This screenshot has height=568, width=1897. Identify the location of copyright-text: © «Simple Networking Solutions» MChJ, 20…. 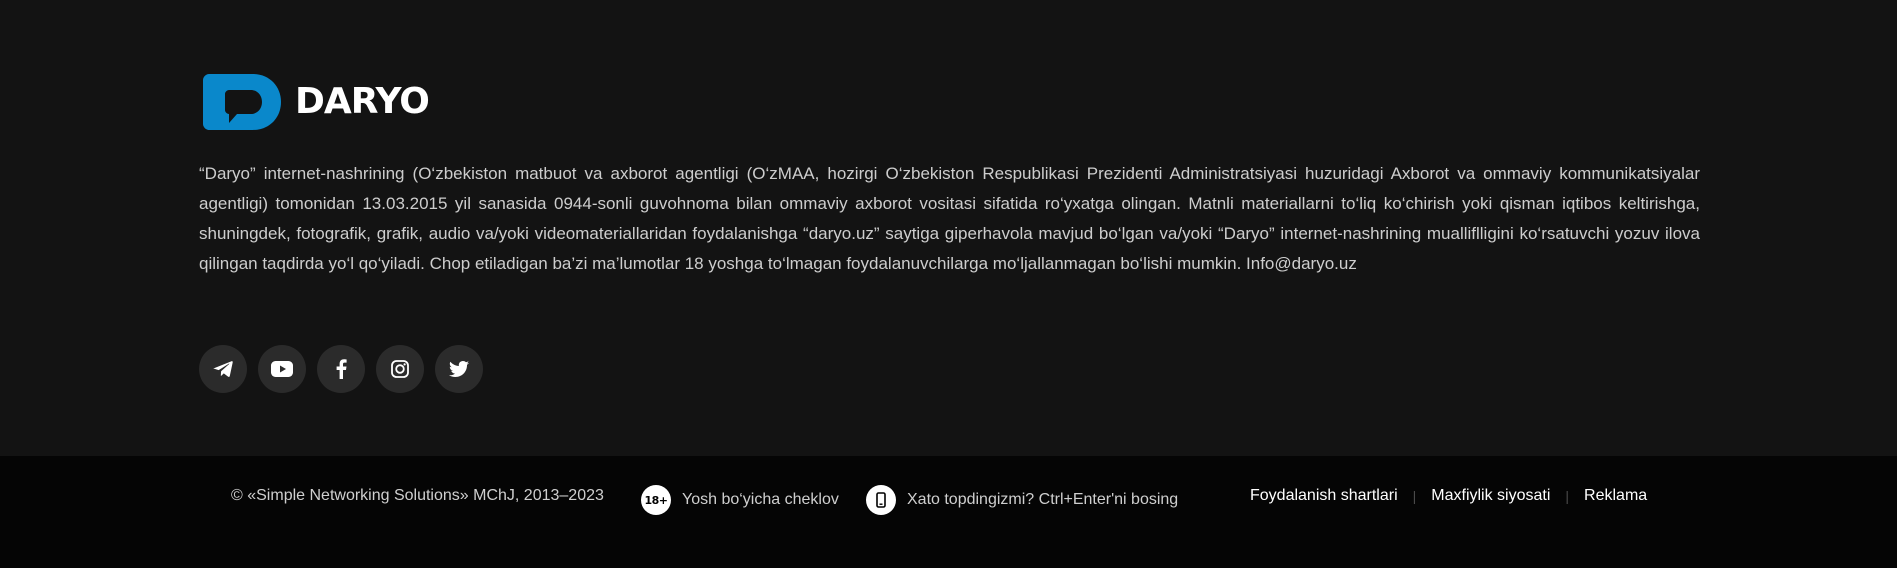
(417, 495).